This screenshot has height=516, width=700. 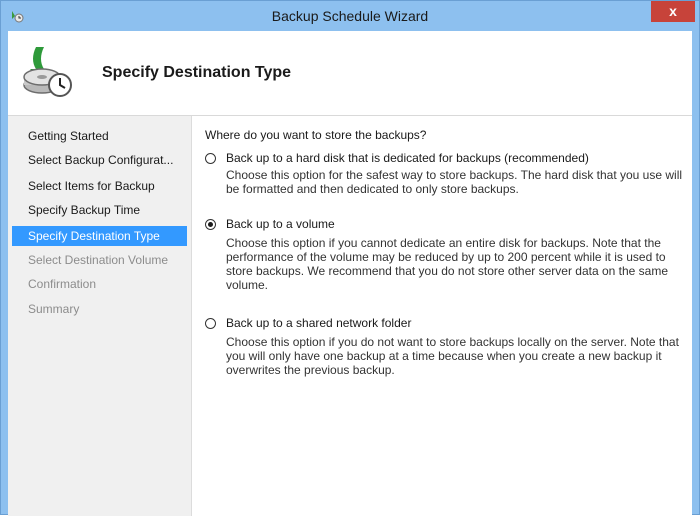 What do you see at coordinates (99, 210) in the screenshot?
I see `nav-item-specify-backup-time: Specify Backup Time` at bounding box center [99, 210].